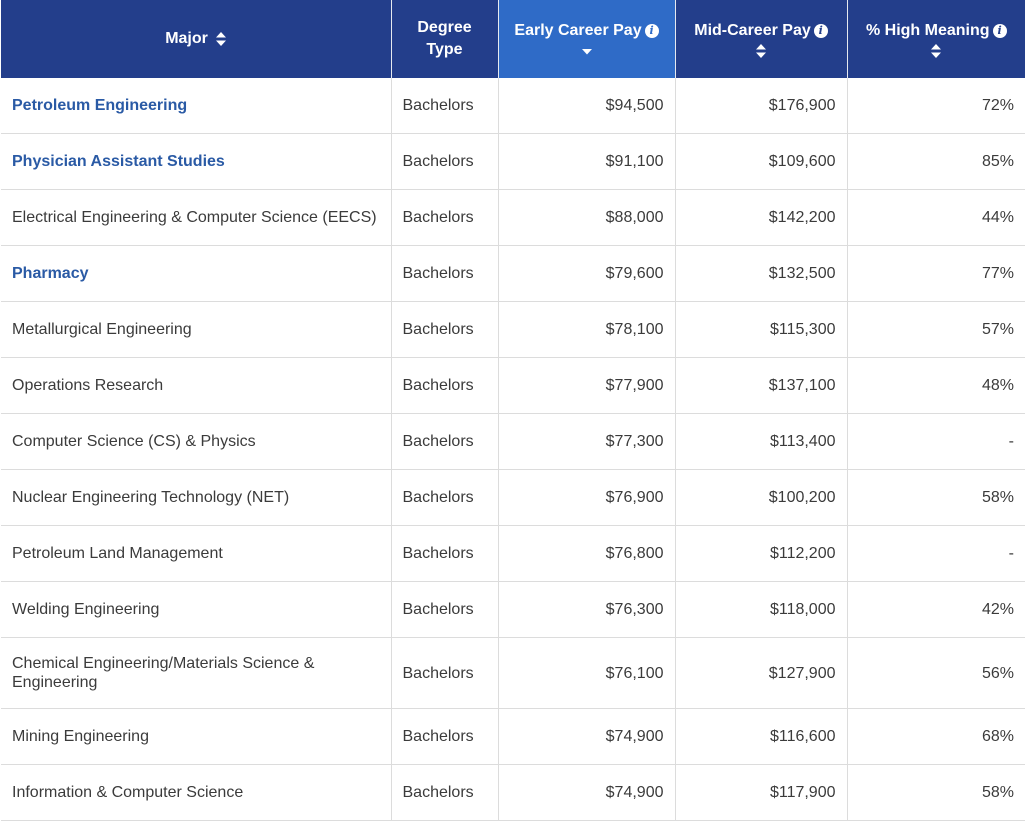 The image size is (1026, 825). Describe the element at coordinates (761, 497) in the screenshot. I see `cell-mid-career-pay: $100,200` at that location.